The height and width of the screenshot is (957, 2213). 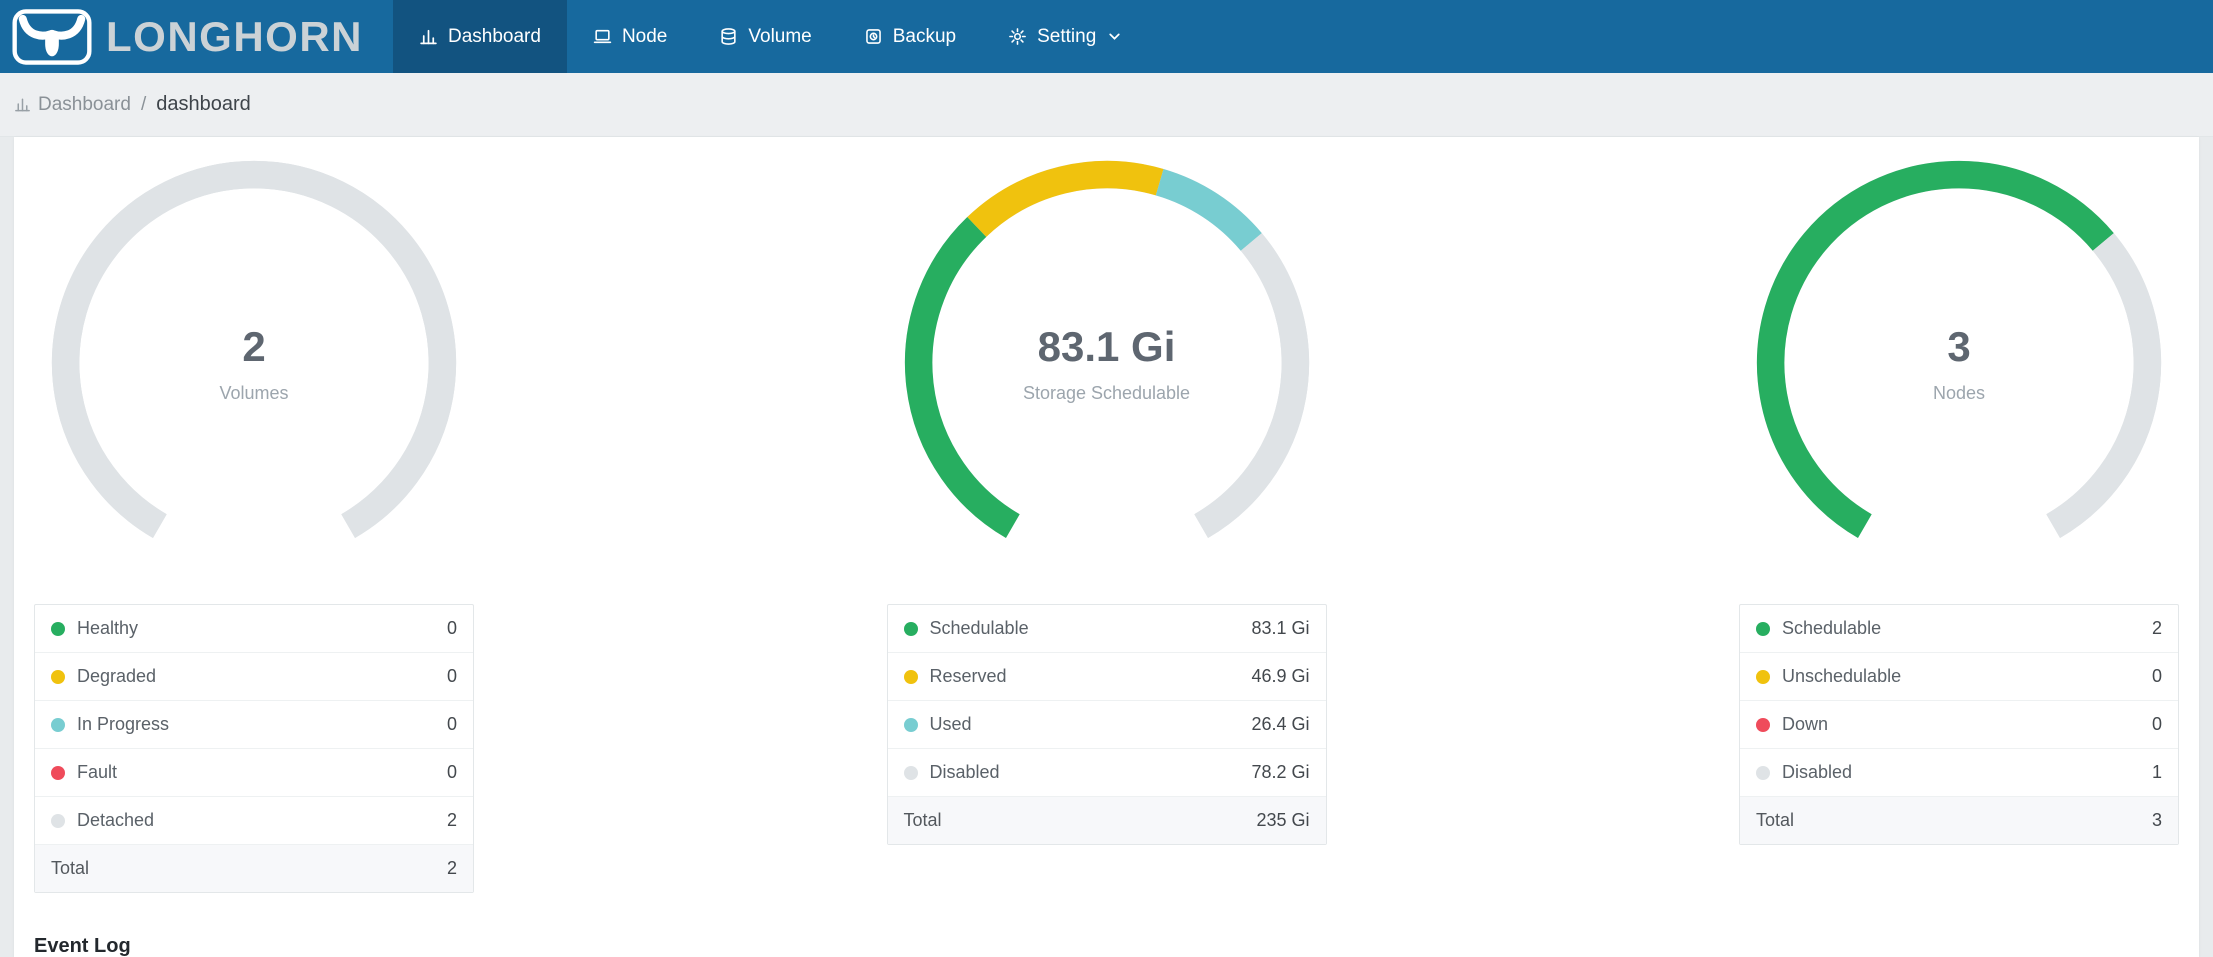 I want to click on legend-label: Fault, so click(x=97, y=772).